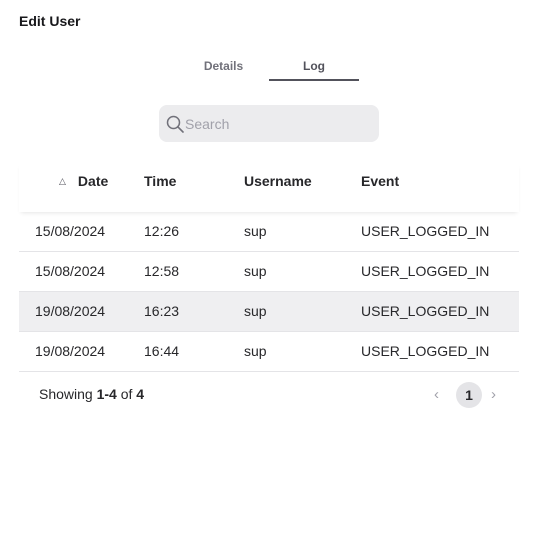  Describe the element at coordinates (269, 352) in the screenshot. I see `table-row: 19/08/2024 16:44 sup USER_LOGGED_IN` at that location.